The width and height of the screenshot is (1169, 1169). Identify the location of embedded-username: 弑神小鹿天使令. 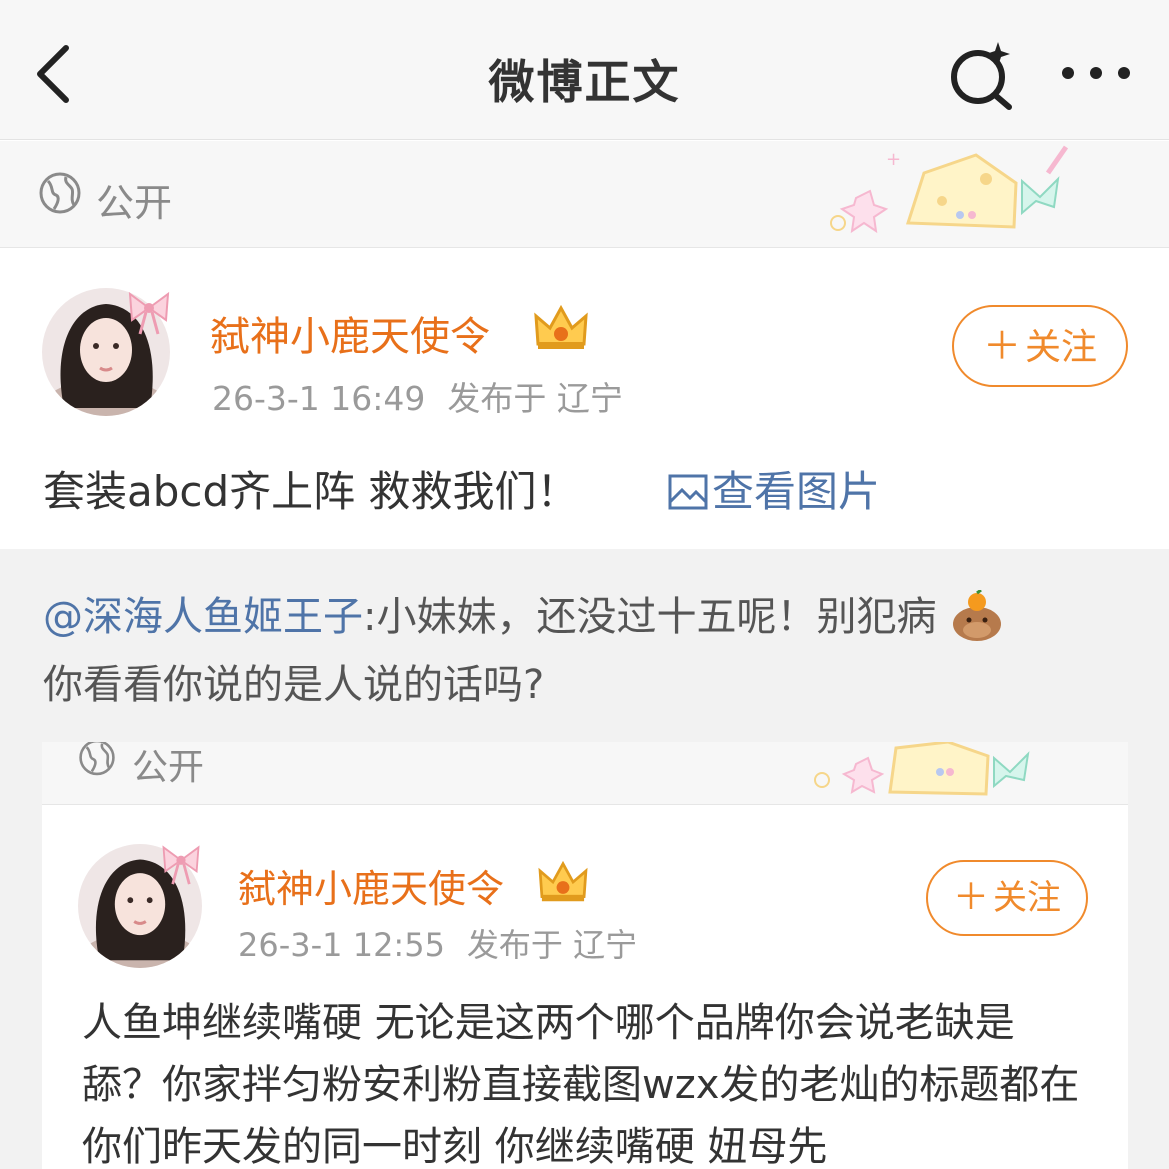
(371, 885).